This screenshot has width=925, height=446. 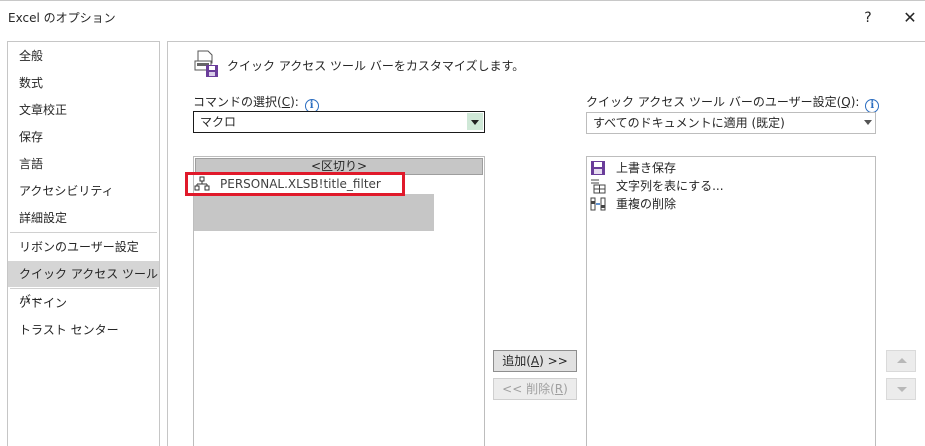 What do you see at coordinates (83, 164) in the screenshot?
I see `sidebar-item-language: 言語` at bounding box center [83, 164].